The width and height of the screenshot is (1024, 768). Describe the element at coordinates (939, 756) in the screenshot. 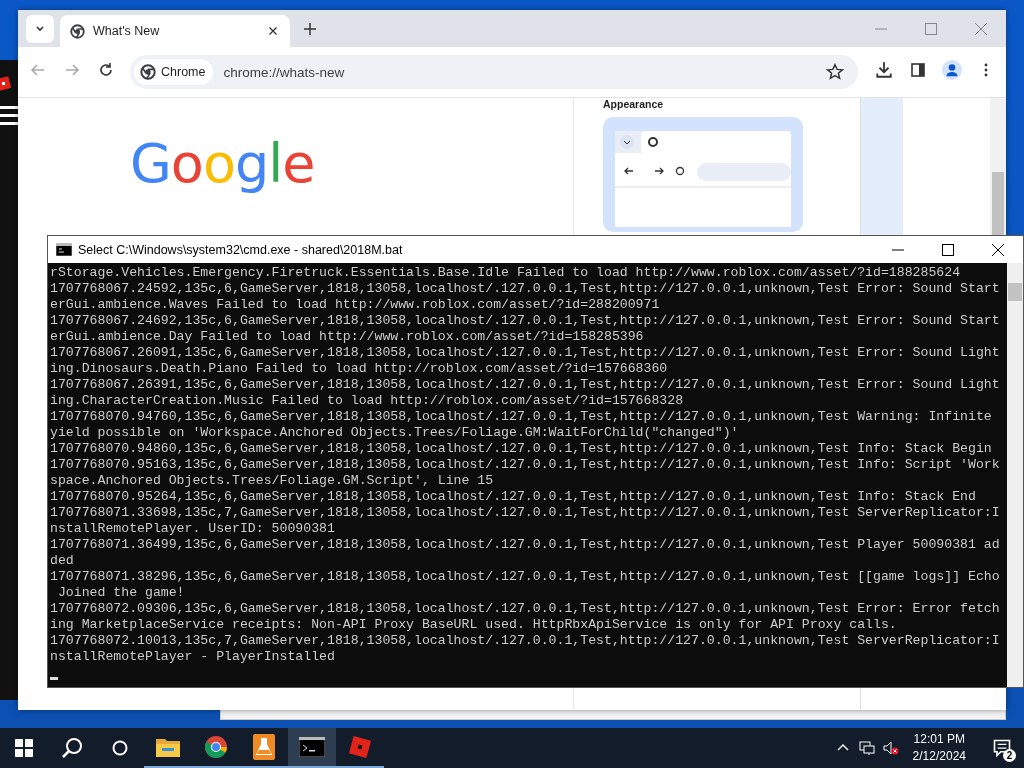

I see `clock-date: 2/12/2024` at that location.